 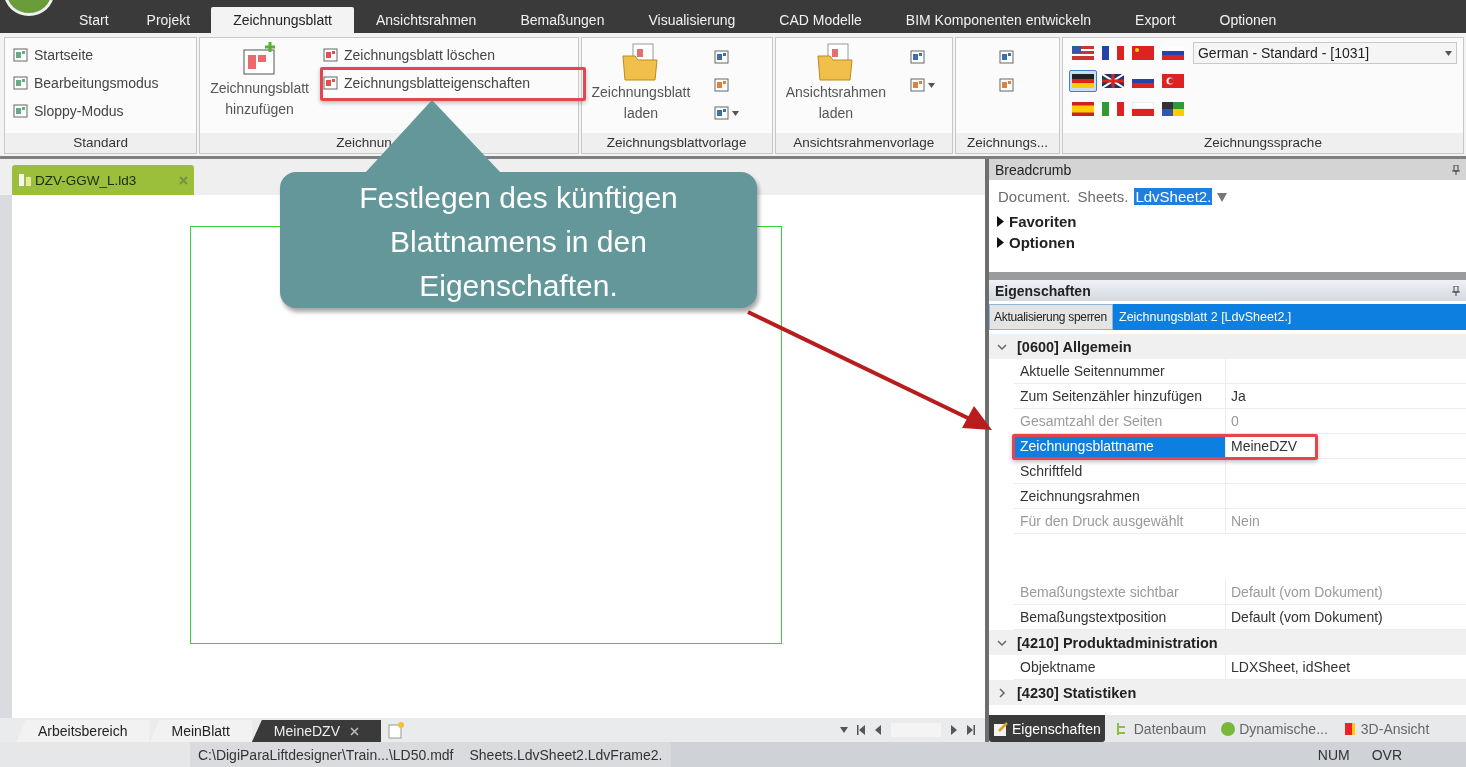 What do you see at coordinates (1043, 290) in the screenshot?
I see `panel-title: Eigenschaften` at bounding box center [1043, 290].